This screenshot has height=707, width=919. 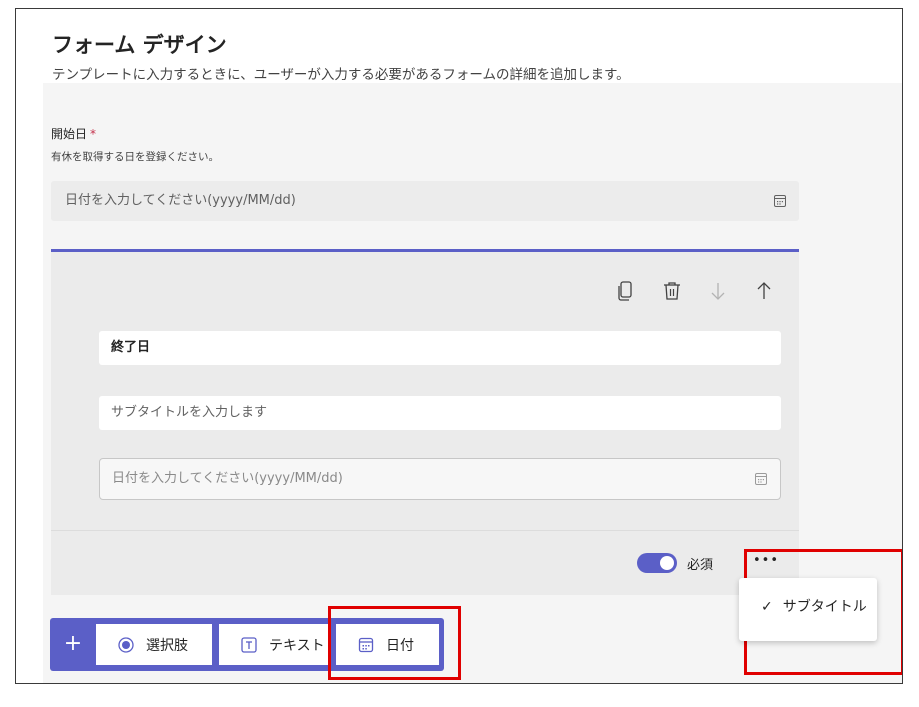 I want to click on add-text-button: テキスト, so click(x=274, y=644).